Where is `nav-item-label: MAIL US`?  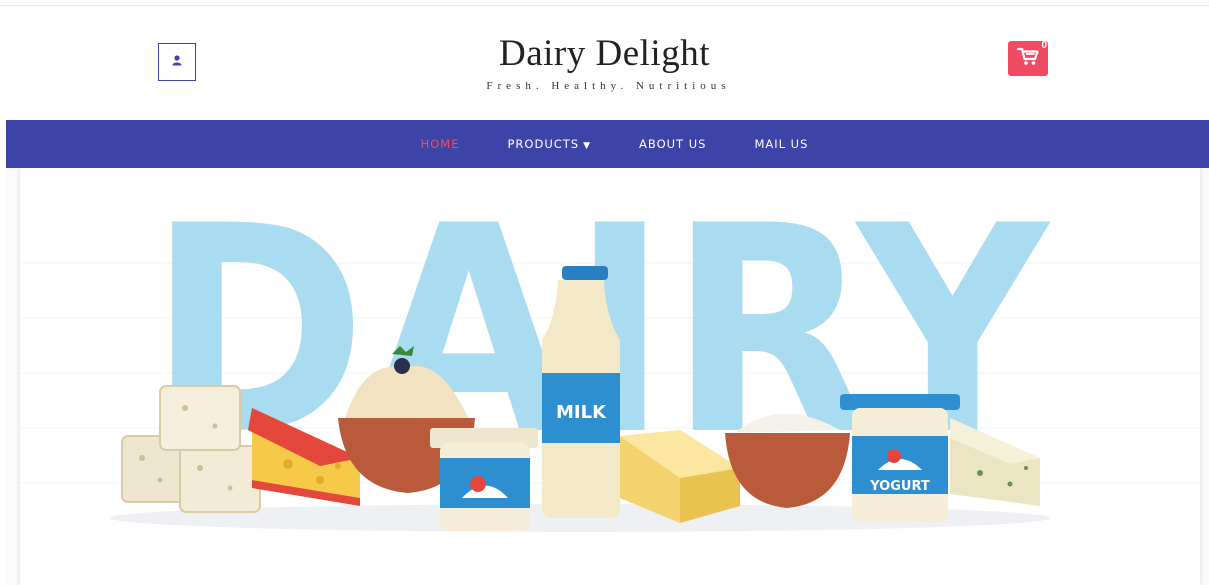 nav-item-label: MAIL US is located at coordinates (781, 144).